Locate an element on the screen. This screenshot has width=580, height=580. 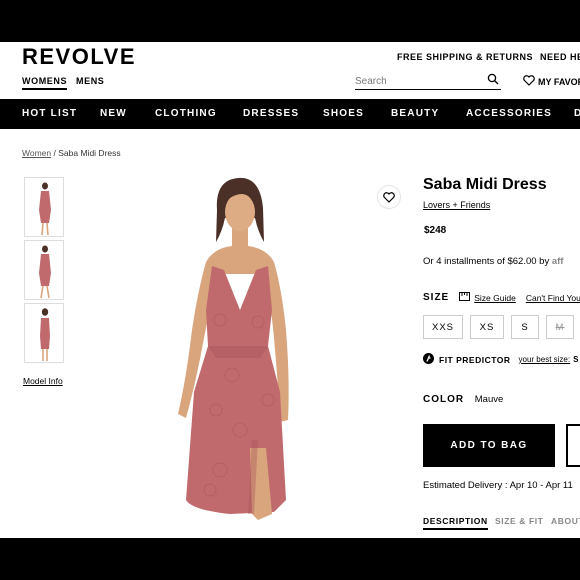
nav-beauty: BEAUTY is located at coordinates (415, 113).